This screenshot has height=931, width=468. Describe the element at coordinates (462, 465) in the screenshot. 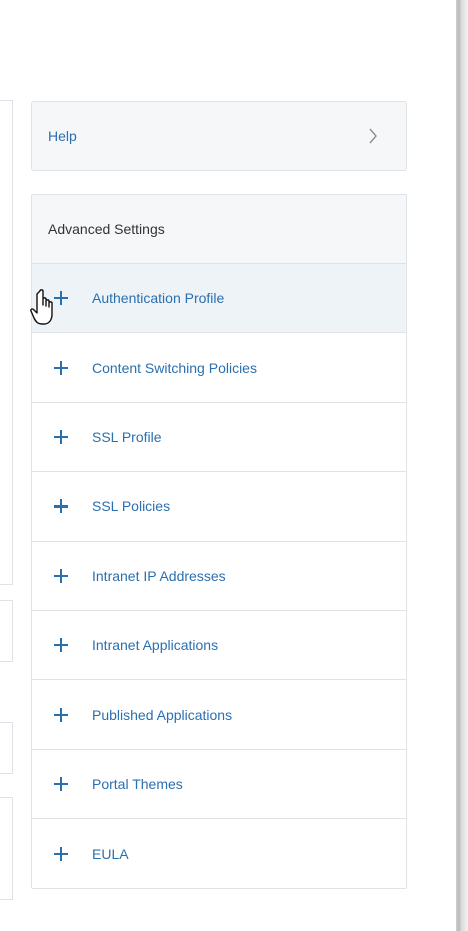

I see `scrollbar` at that location.